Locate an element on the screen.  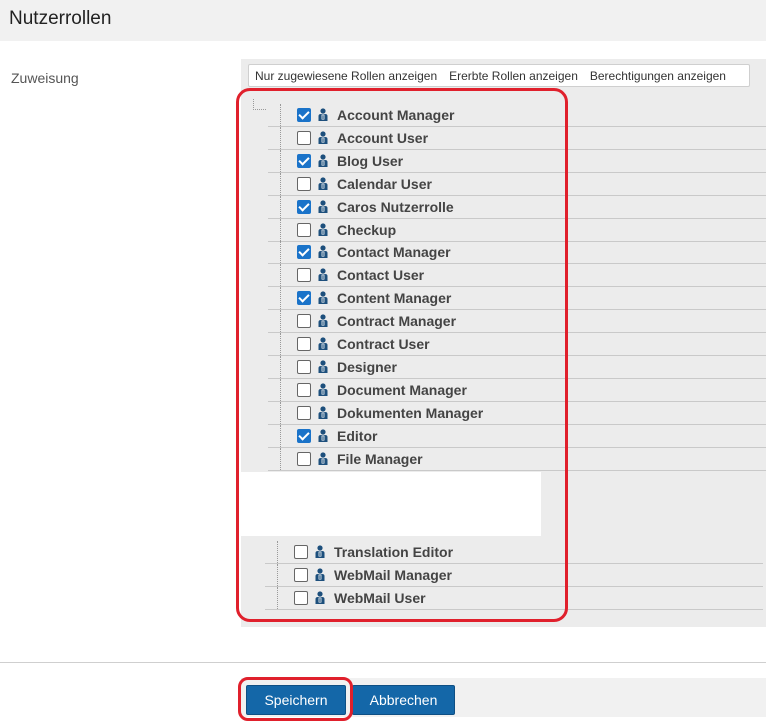
role-label: Contract Manager is located at coordinates (396, 321).